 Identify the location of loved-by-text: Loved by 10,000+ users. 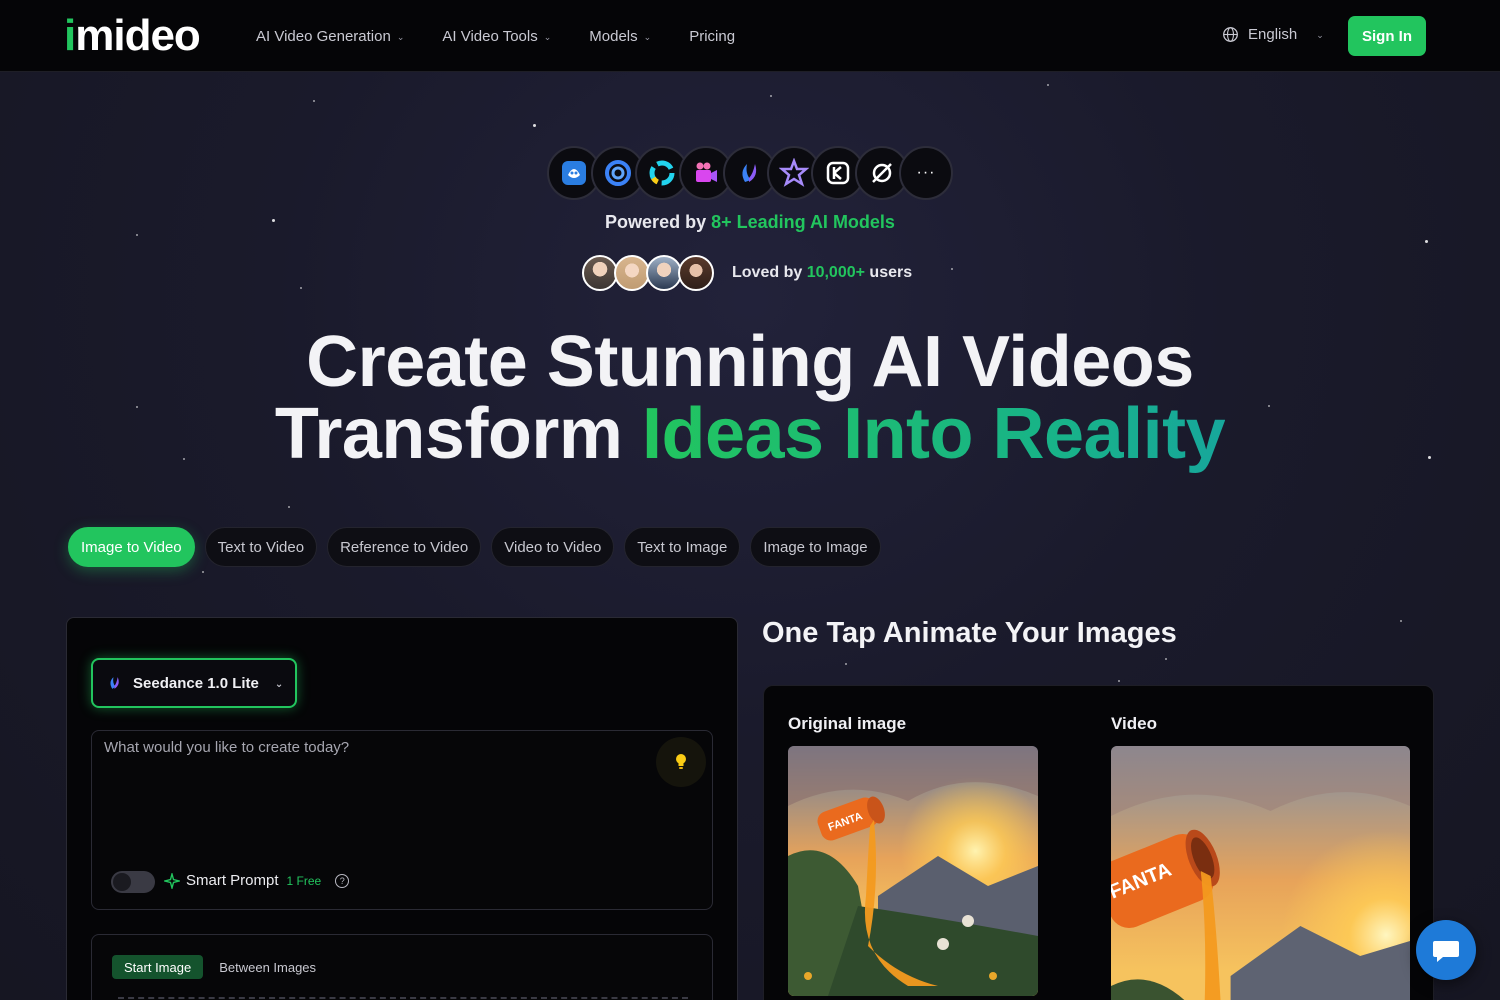
(822, 272).